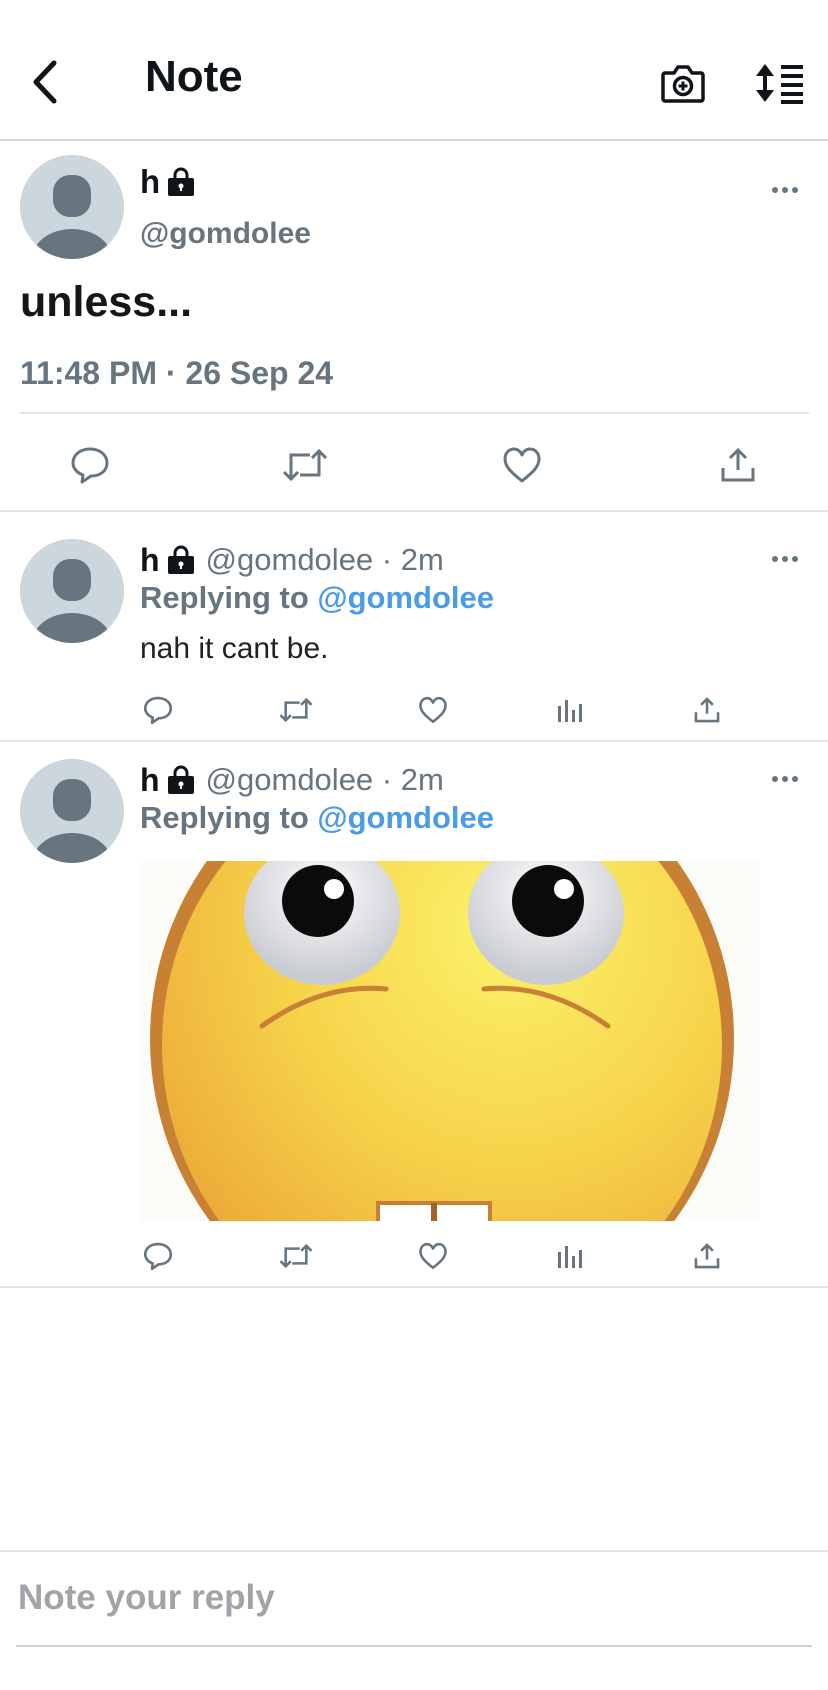  Describe the element at coordinates (234, 648) in the screenshot. I see `reply-text: nah it cant be.` at that location.